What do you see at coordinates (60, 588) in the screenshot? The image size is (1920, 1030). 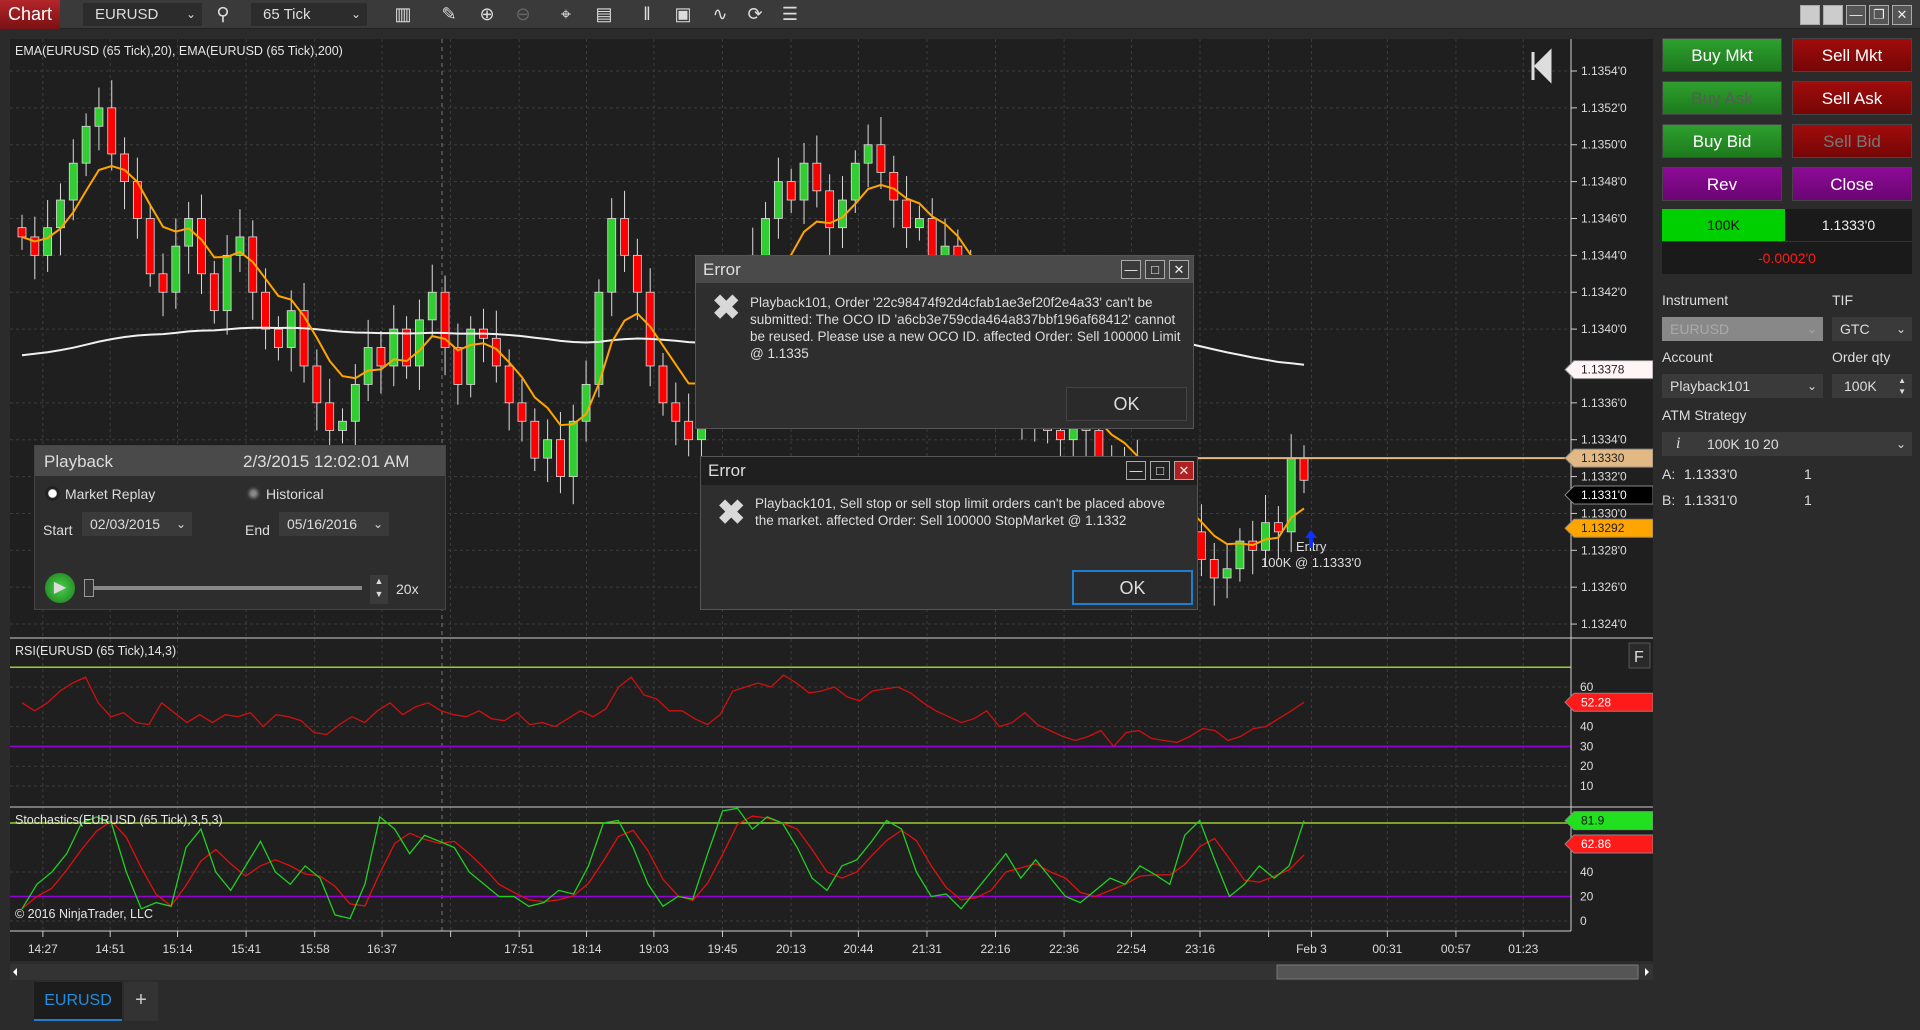 I see `play-button: ▶` at bounding box center [60, 588].